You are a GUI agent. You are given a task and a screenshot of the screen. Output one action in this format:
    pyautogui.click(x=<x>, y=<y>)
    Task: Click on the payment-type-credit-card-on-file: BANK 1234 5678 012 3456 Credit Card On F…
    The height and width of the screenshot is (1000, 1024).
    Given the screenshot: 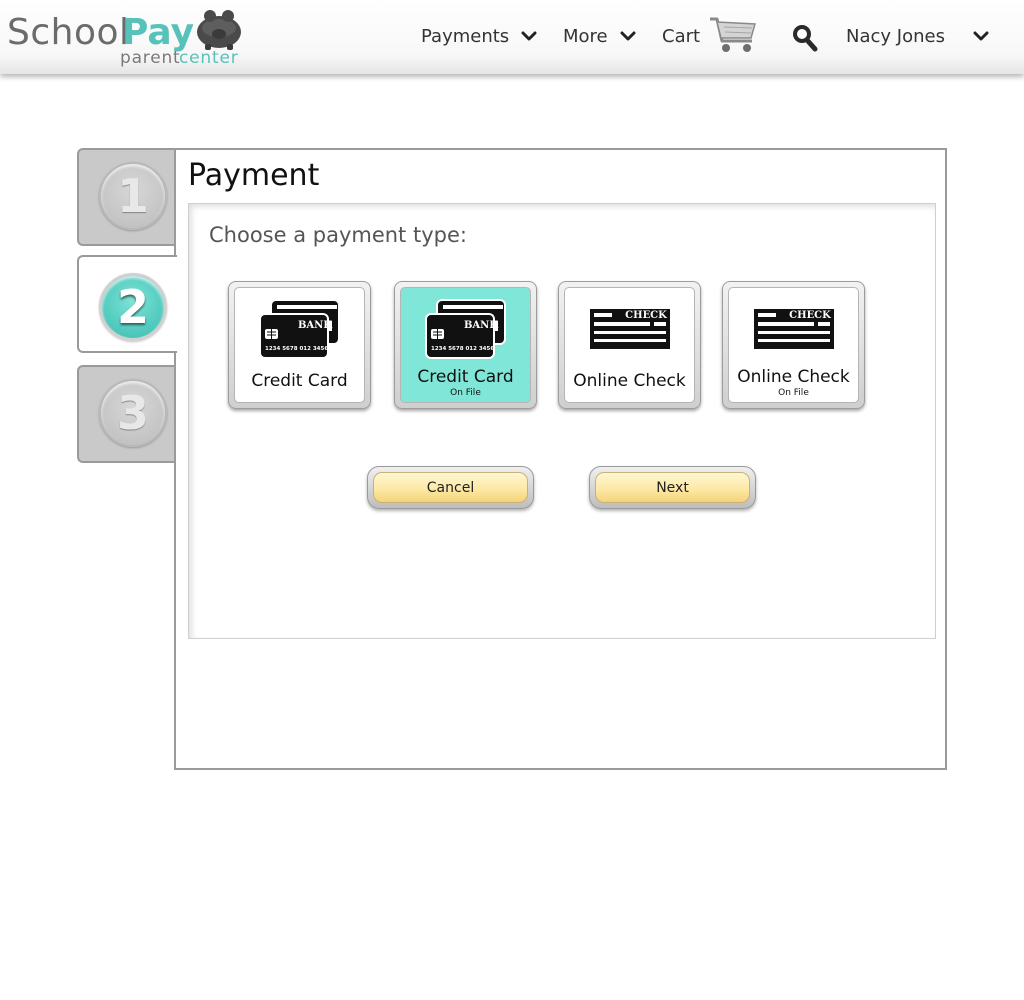 What is the action you would take?
    pyautogui.click(x=465, y=345)
    